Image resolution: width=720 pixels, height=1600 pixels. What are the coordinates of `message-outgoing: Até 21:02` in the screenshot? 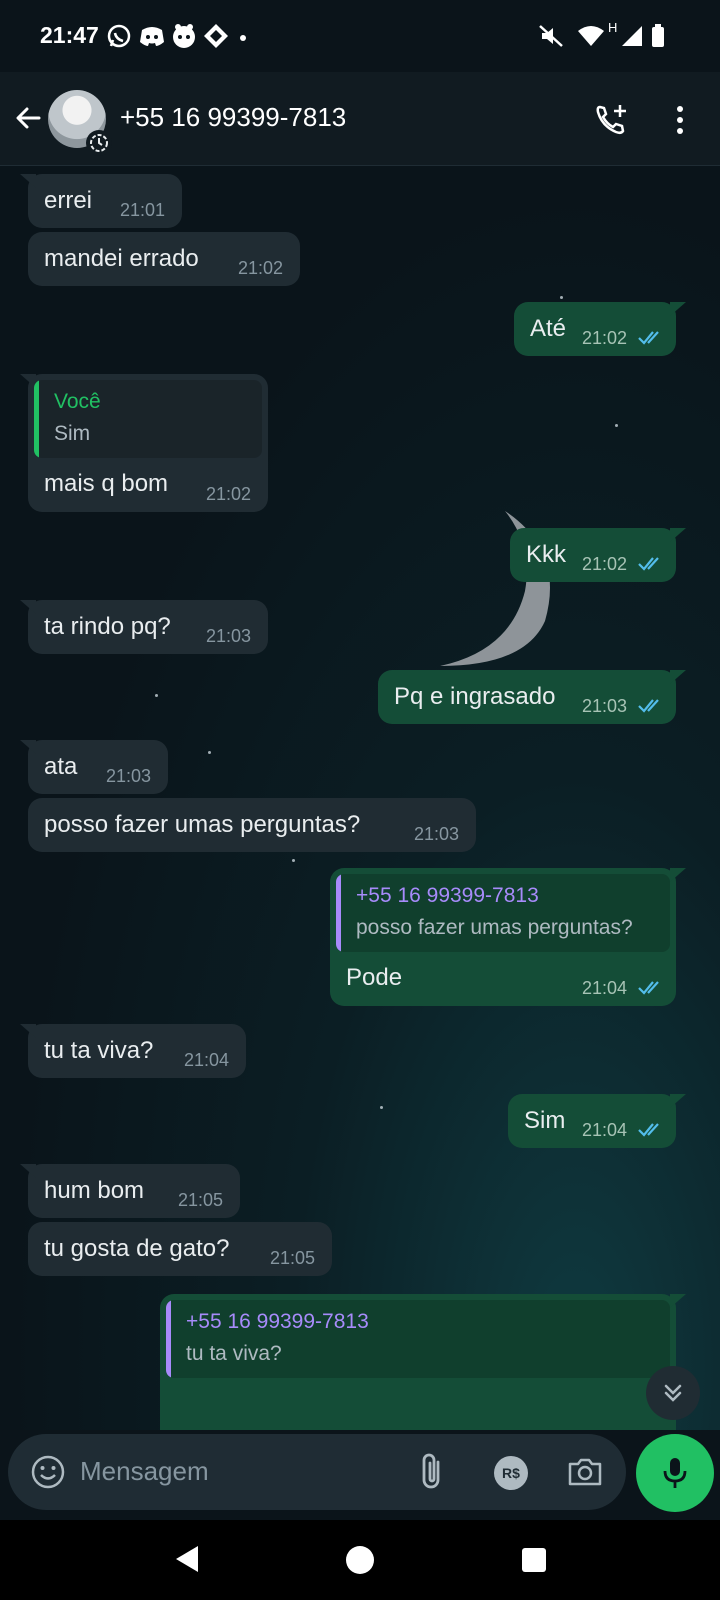 It's located at (600, 329).